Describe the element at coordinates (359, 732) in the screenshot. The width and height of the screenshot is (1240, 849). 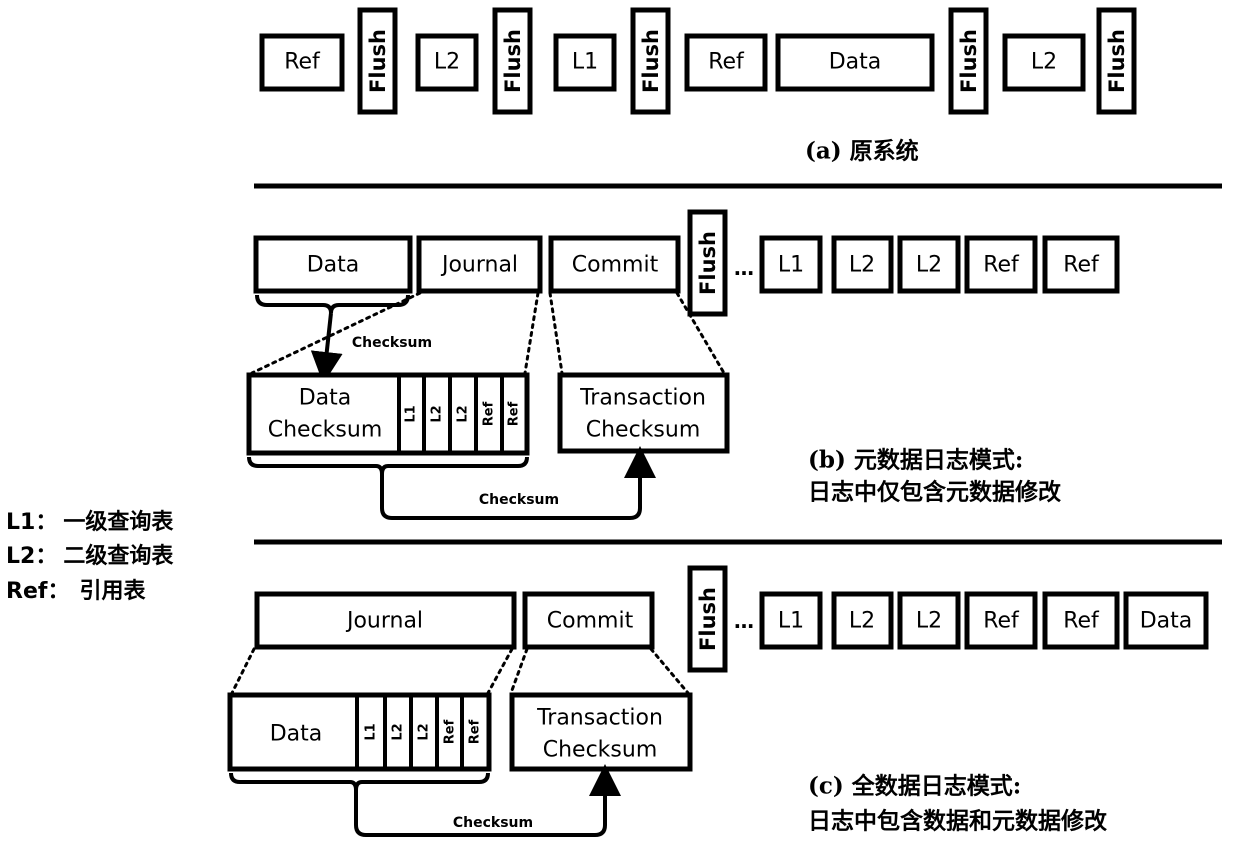
I see `journal-detail-block: Data L1 L2 L2 Ref Ref` at that location.